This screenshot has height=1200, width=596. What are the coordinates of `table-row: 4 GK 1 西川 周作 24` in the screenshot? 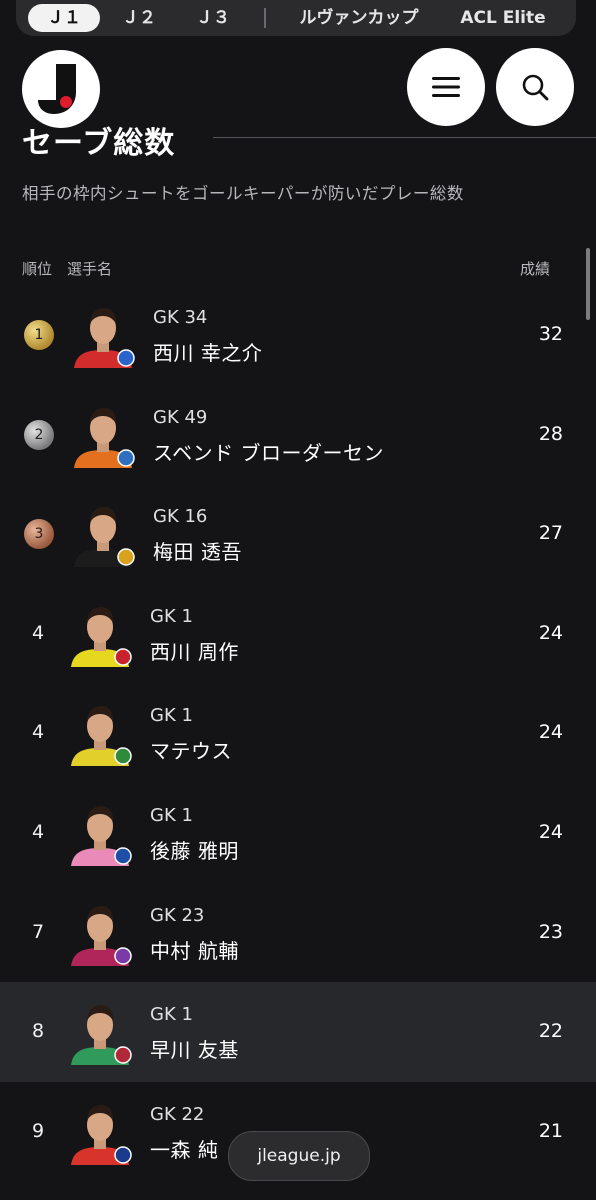 It's located at (298, 634).